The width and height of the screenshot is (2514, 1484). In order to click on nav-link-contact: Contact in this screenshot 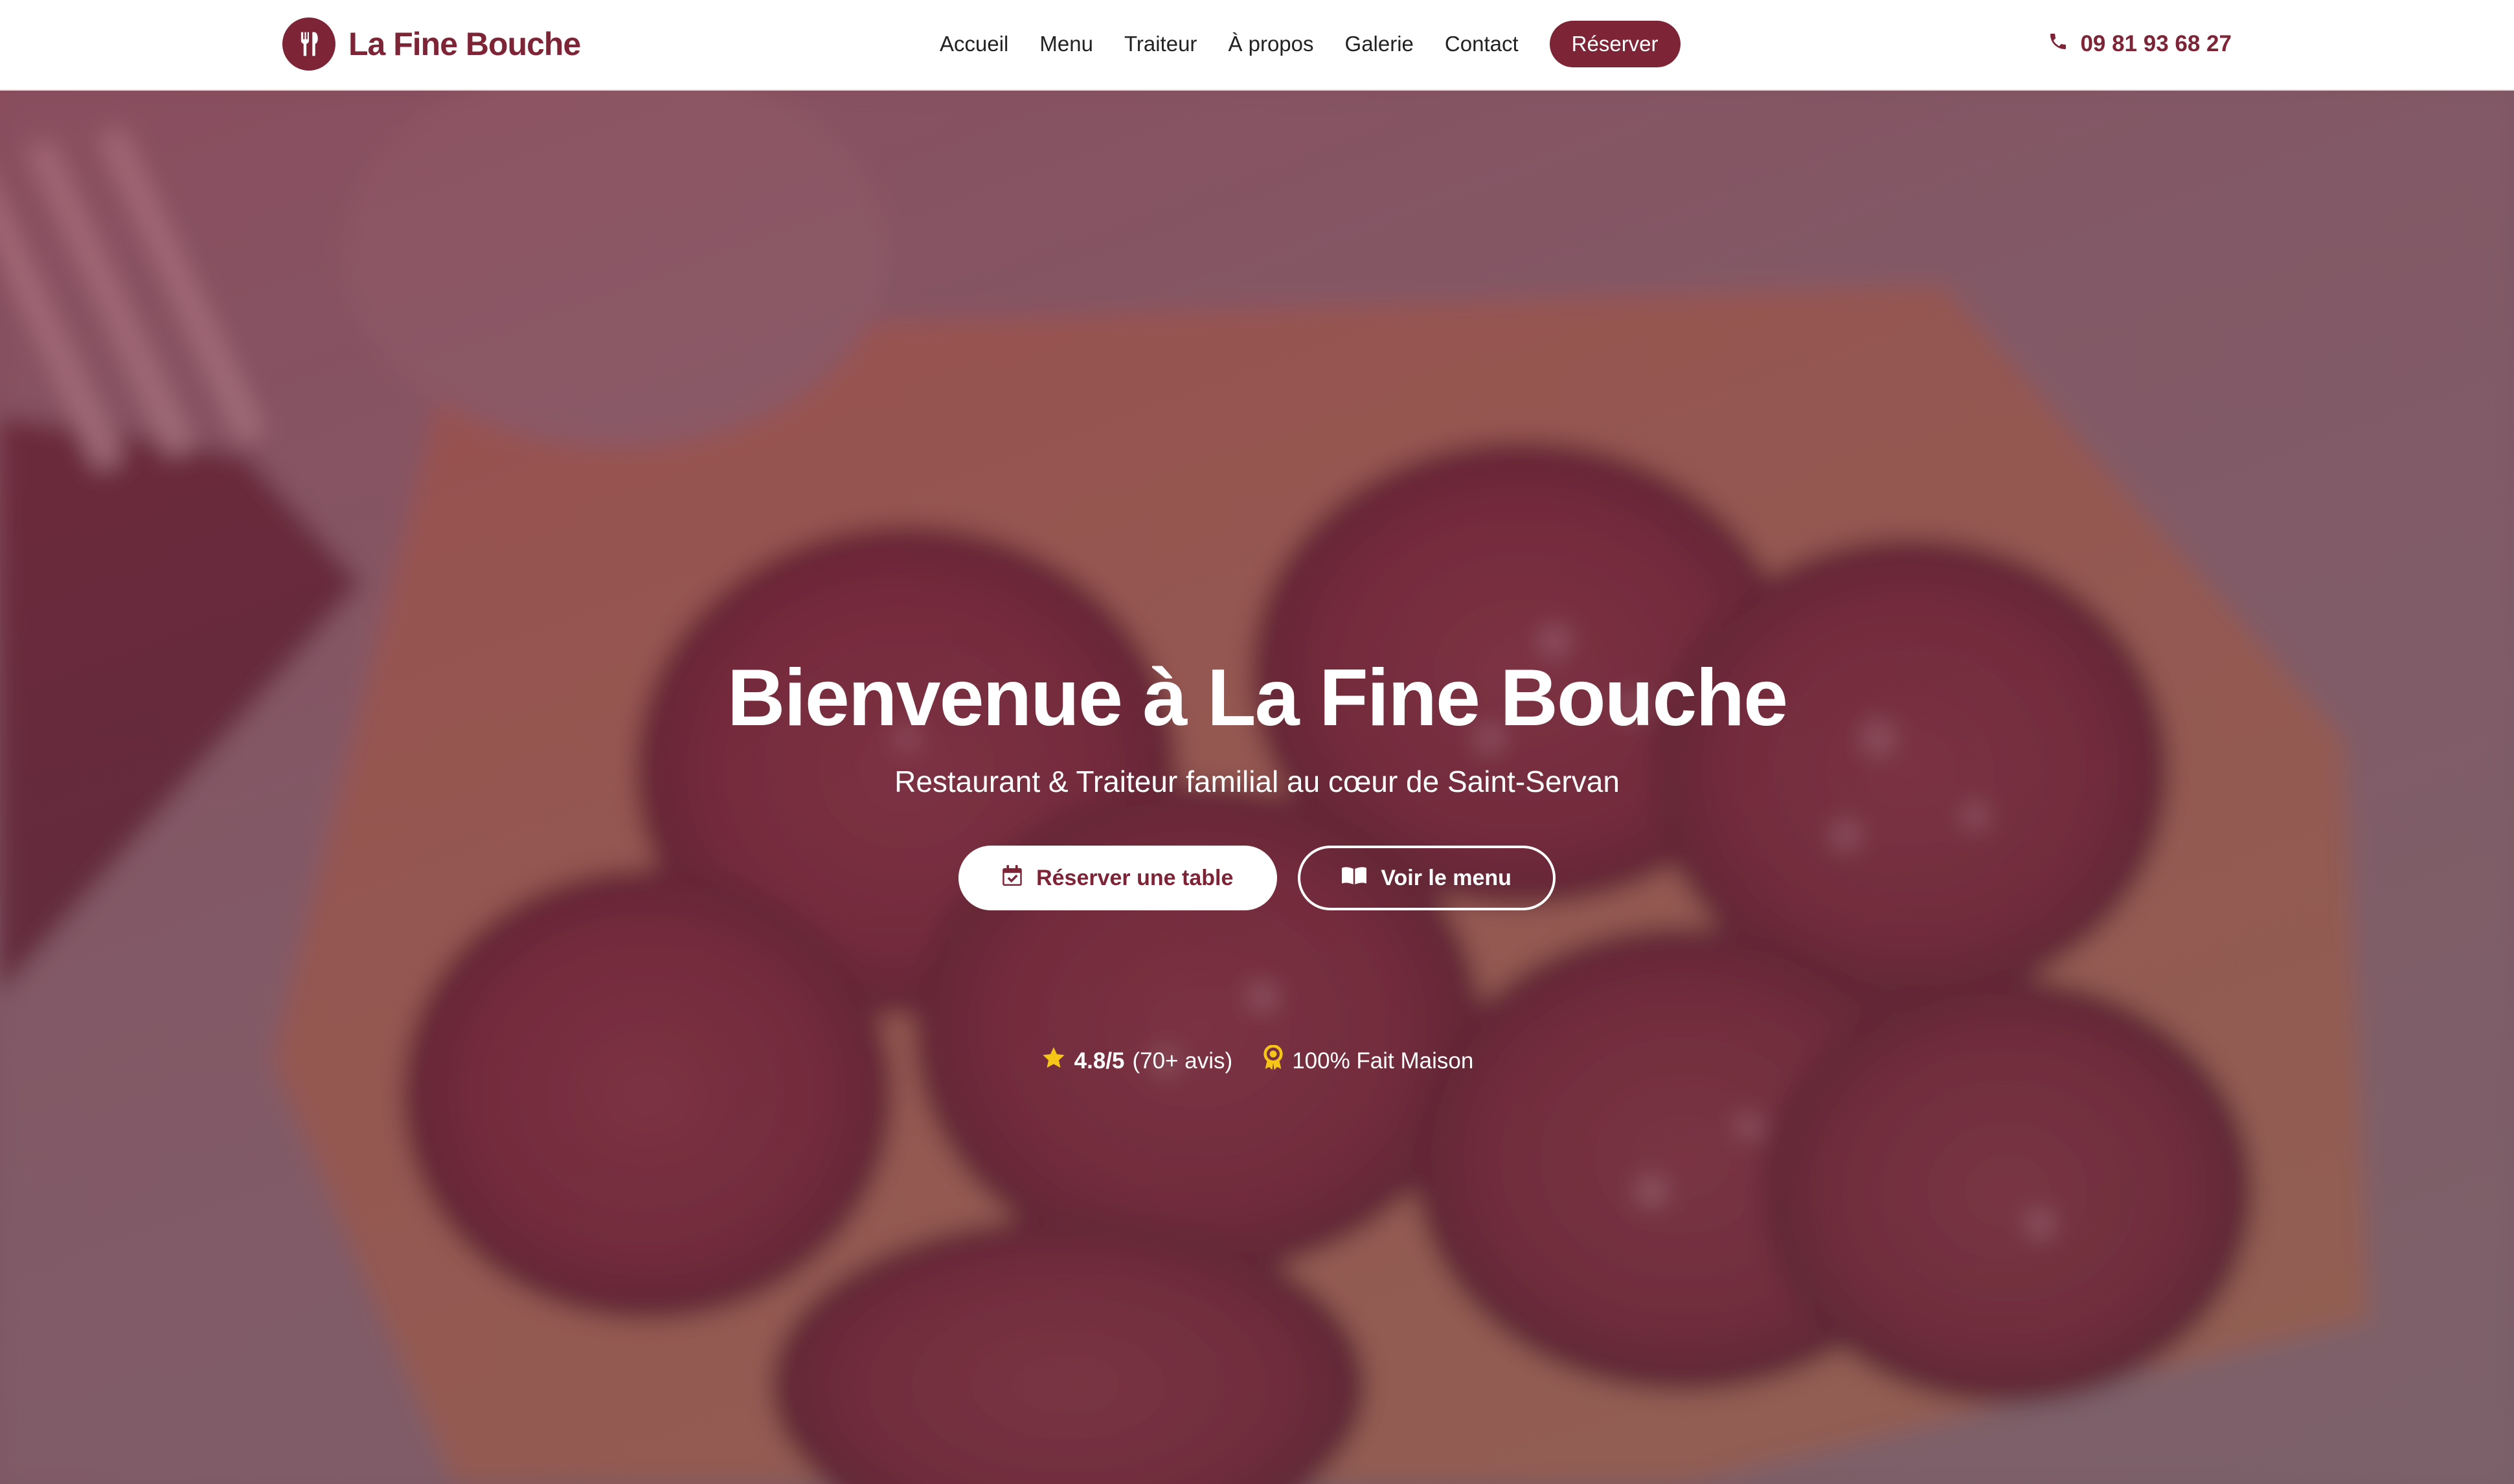, I will do `click(1482, 44)`.